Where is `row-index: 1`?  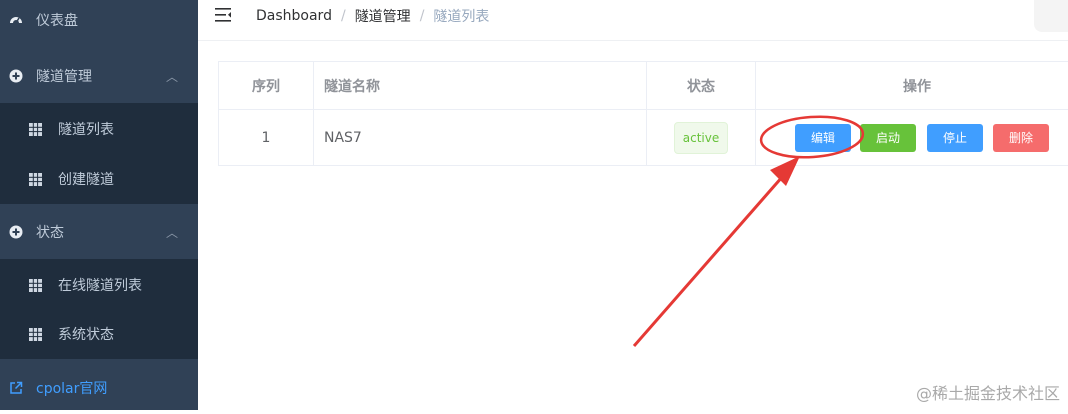 row-index: 1 is located at coordinates (266, 138).